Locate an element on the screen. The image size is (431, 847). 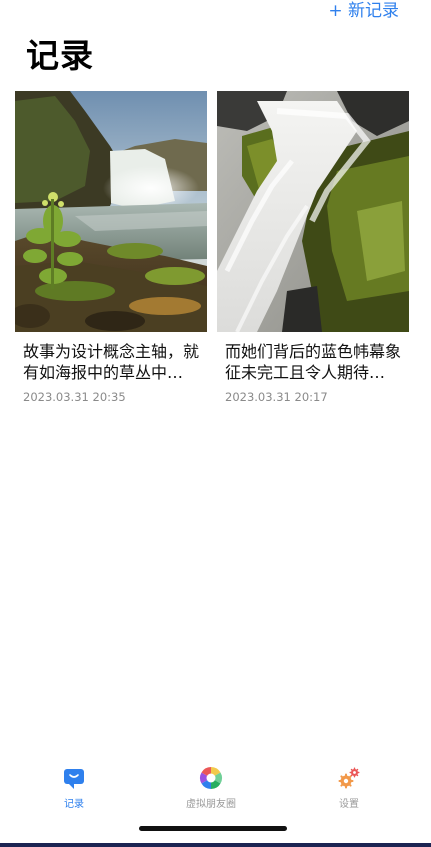
tab-records: 记录 is located at coordinates (74, 788).